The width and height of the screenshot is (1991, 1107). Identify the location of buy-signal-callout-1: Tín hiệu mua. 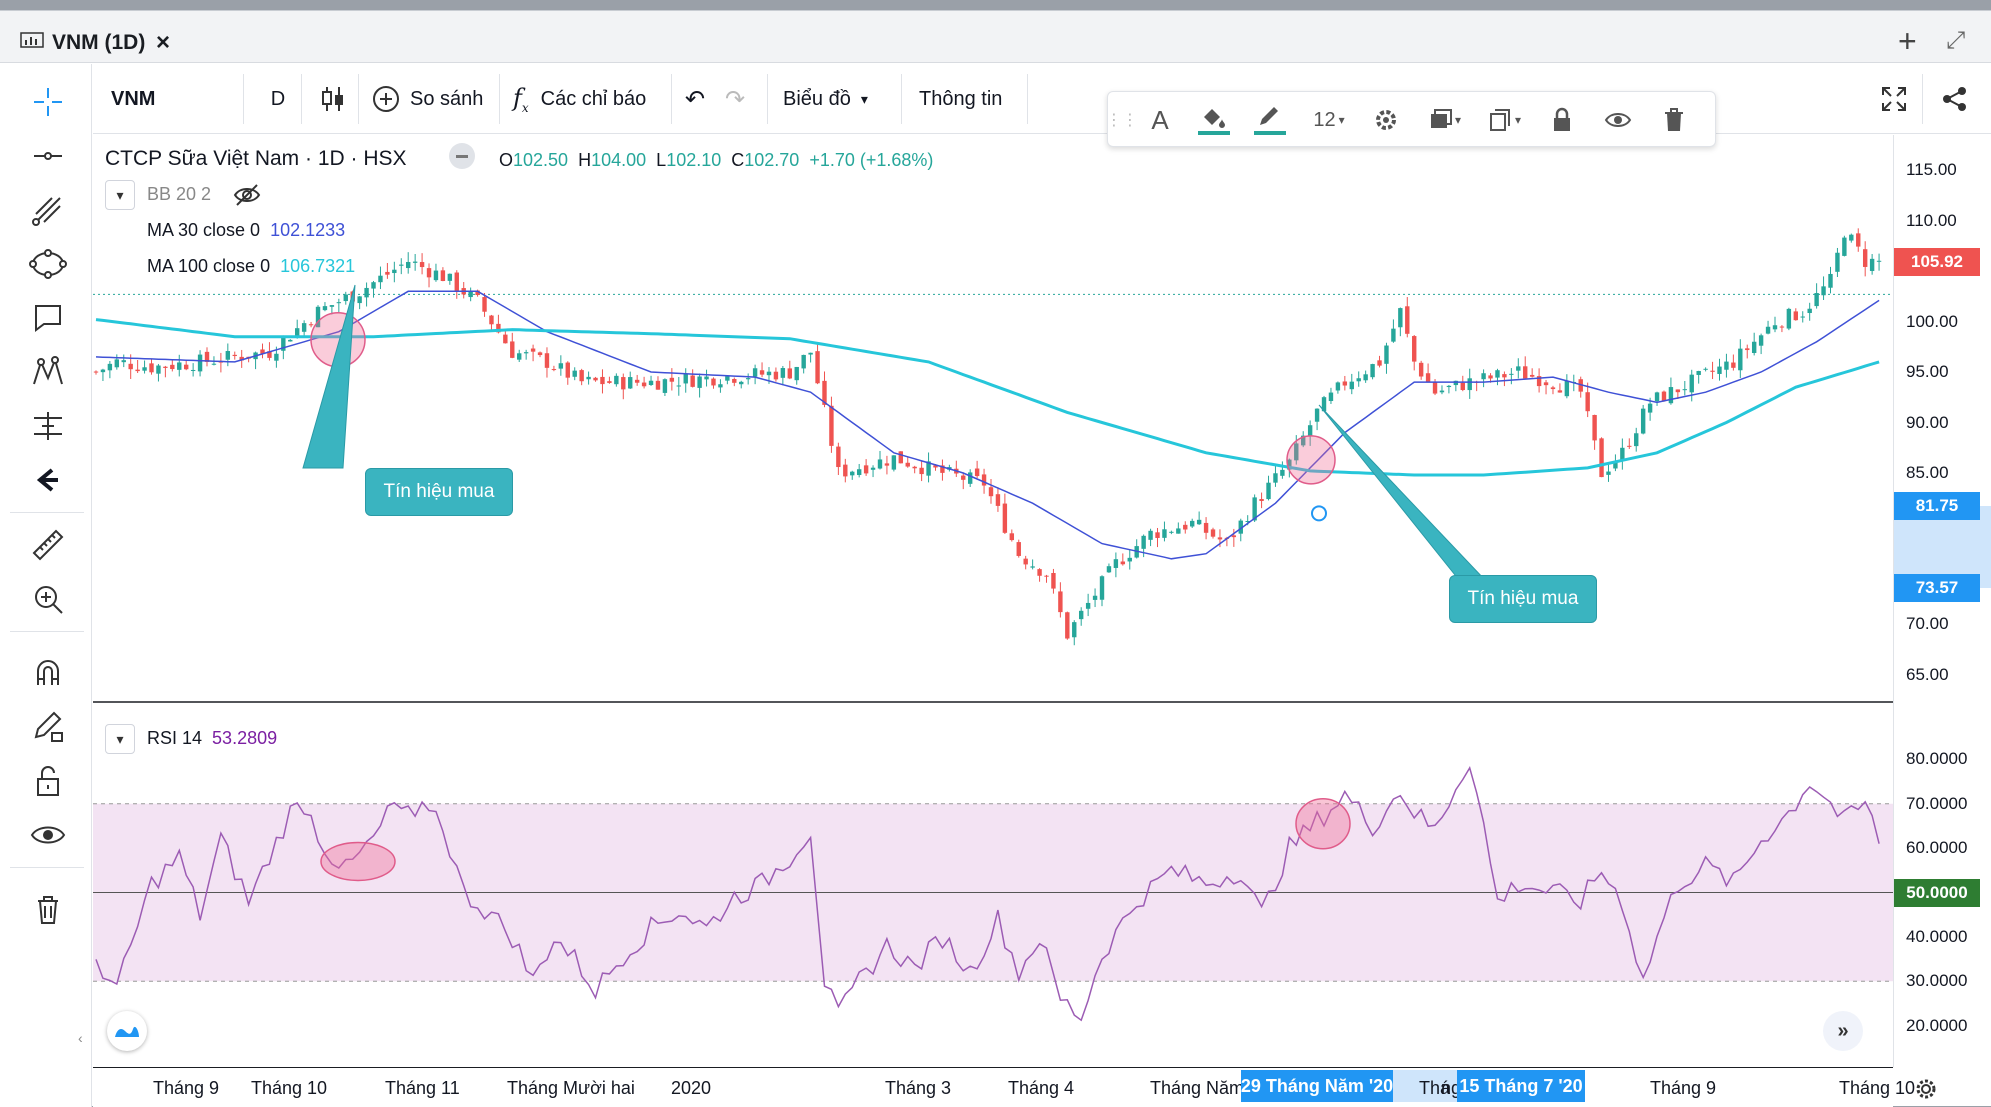
(439, 492).